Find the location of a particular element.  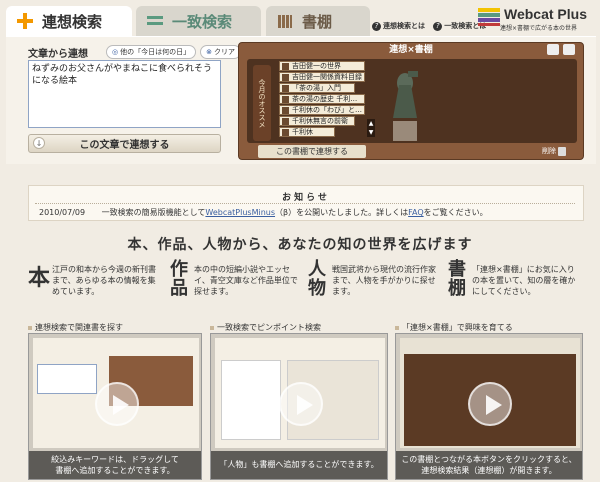

tab-label: 書棚 is located at coordinates (317, 21).